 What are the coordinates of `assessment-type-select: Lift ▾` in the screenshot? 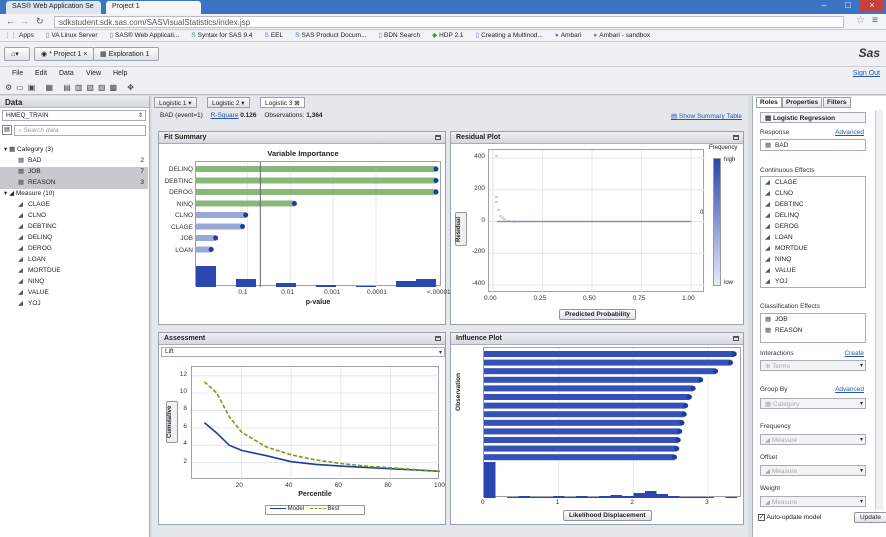 It's located at (303, 352).